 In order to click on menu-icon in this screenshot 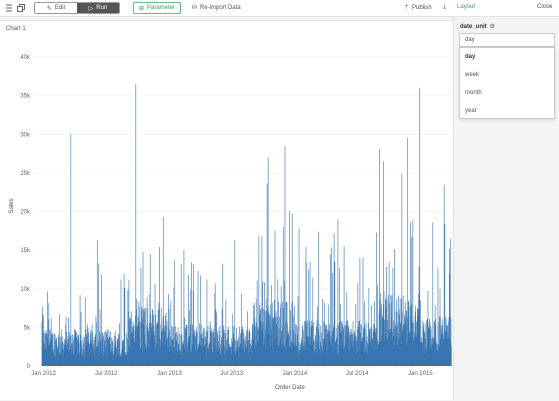, I will do `click(9, 8)`.